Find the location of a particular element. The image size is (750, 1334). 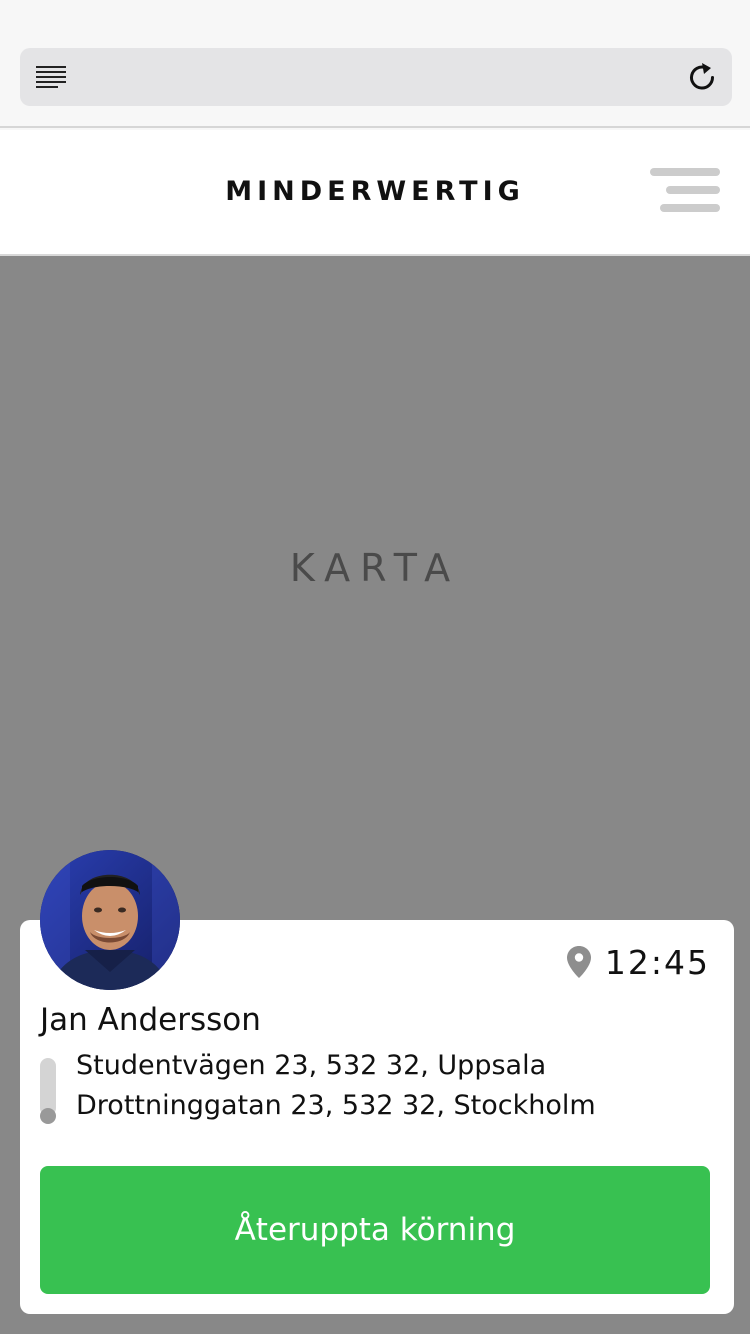

passenger-name: Jan Andersson is located at coordinates (150, 1020).